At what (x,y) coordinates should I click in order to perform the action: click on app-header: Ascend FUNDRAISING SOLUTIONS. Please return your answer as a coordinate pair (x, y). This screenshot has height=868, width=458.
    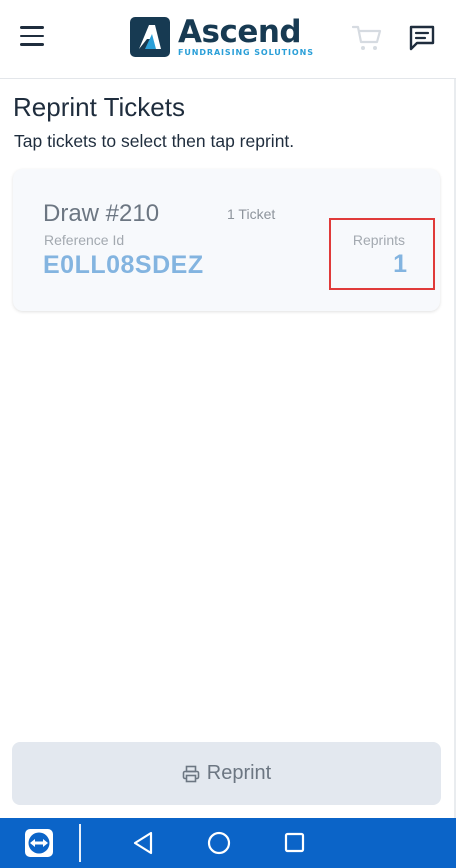
    Looking at the image, I should click on (228, 39).